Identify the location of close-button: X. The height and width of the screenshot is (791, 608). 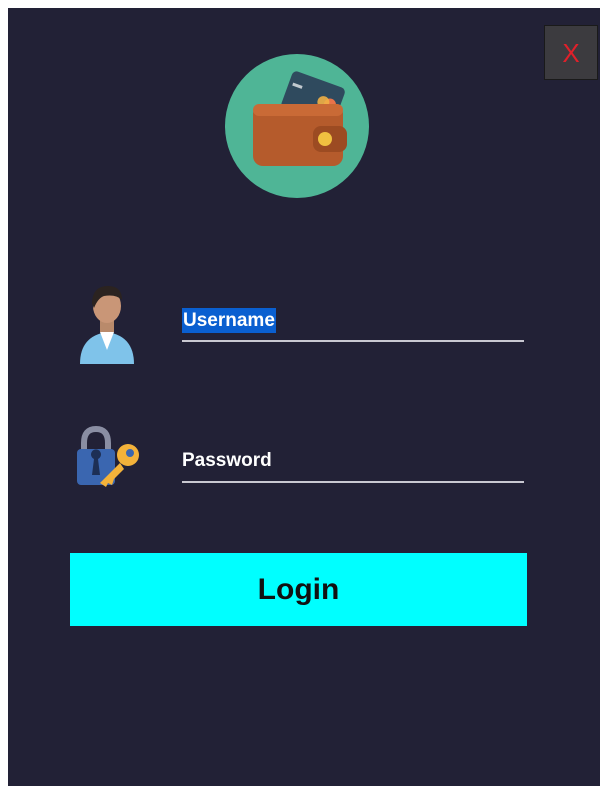
(571, 52).